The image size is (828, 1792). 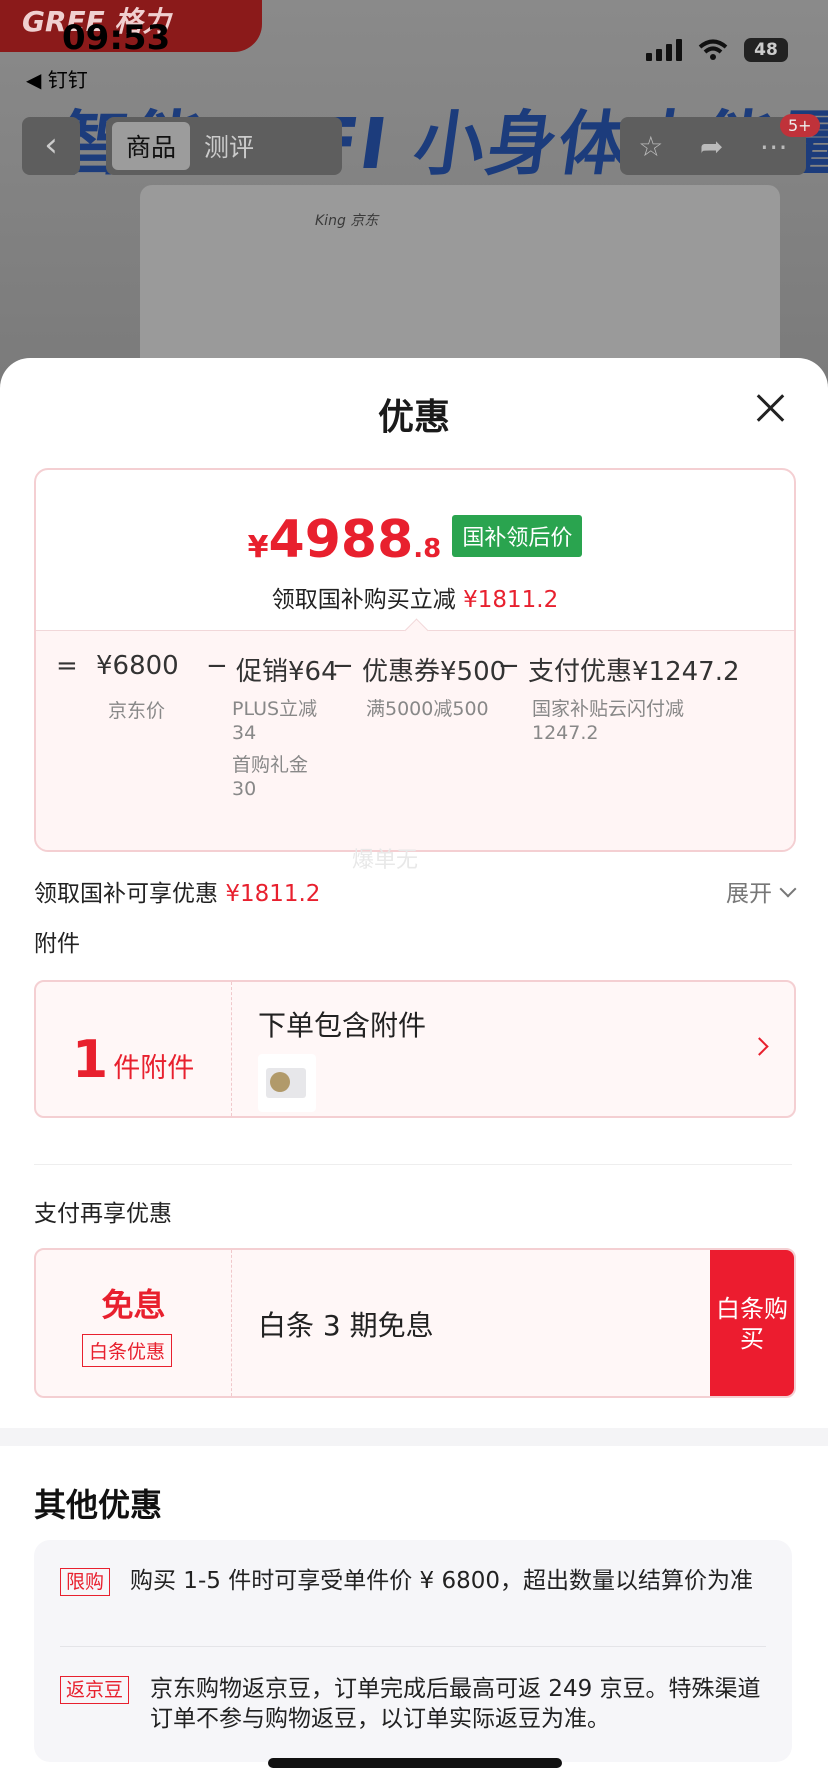 I want to click on page-tabs: 商品 测评, so click(x=224, y=146).